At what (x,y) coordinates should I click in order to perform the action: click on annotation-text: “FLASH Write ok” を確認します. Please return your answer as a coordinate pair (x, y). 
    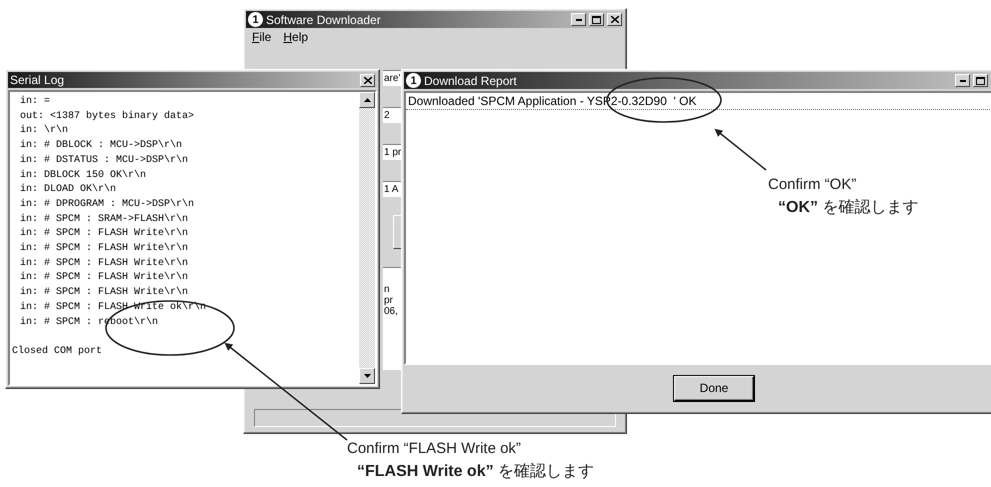
    Looking at the image, I should click on (475, 472).